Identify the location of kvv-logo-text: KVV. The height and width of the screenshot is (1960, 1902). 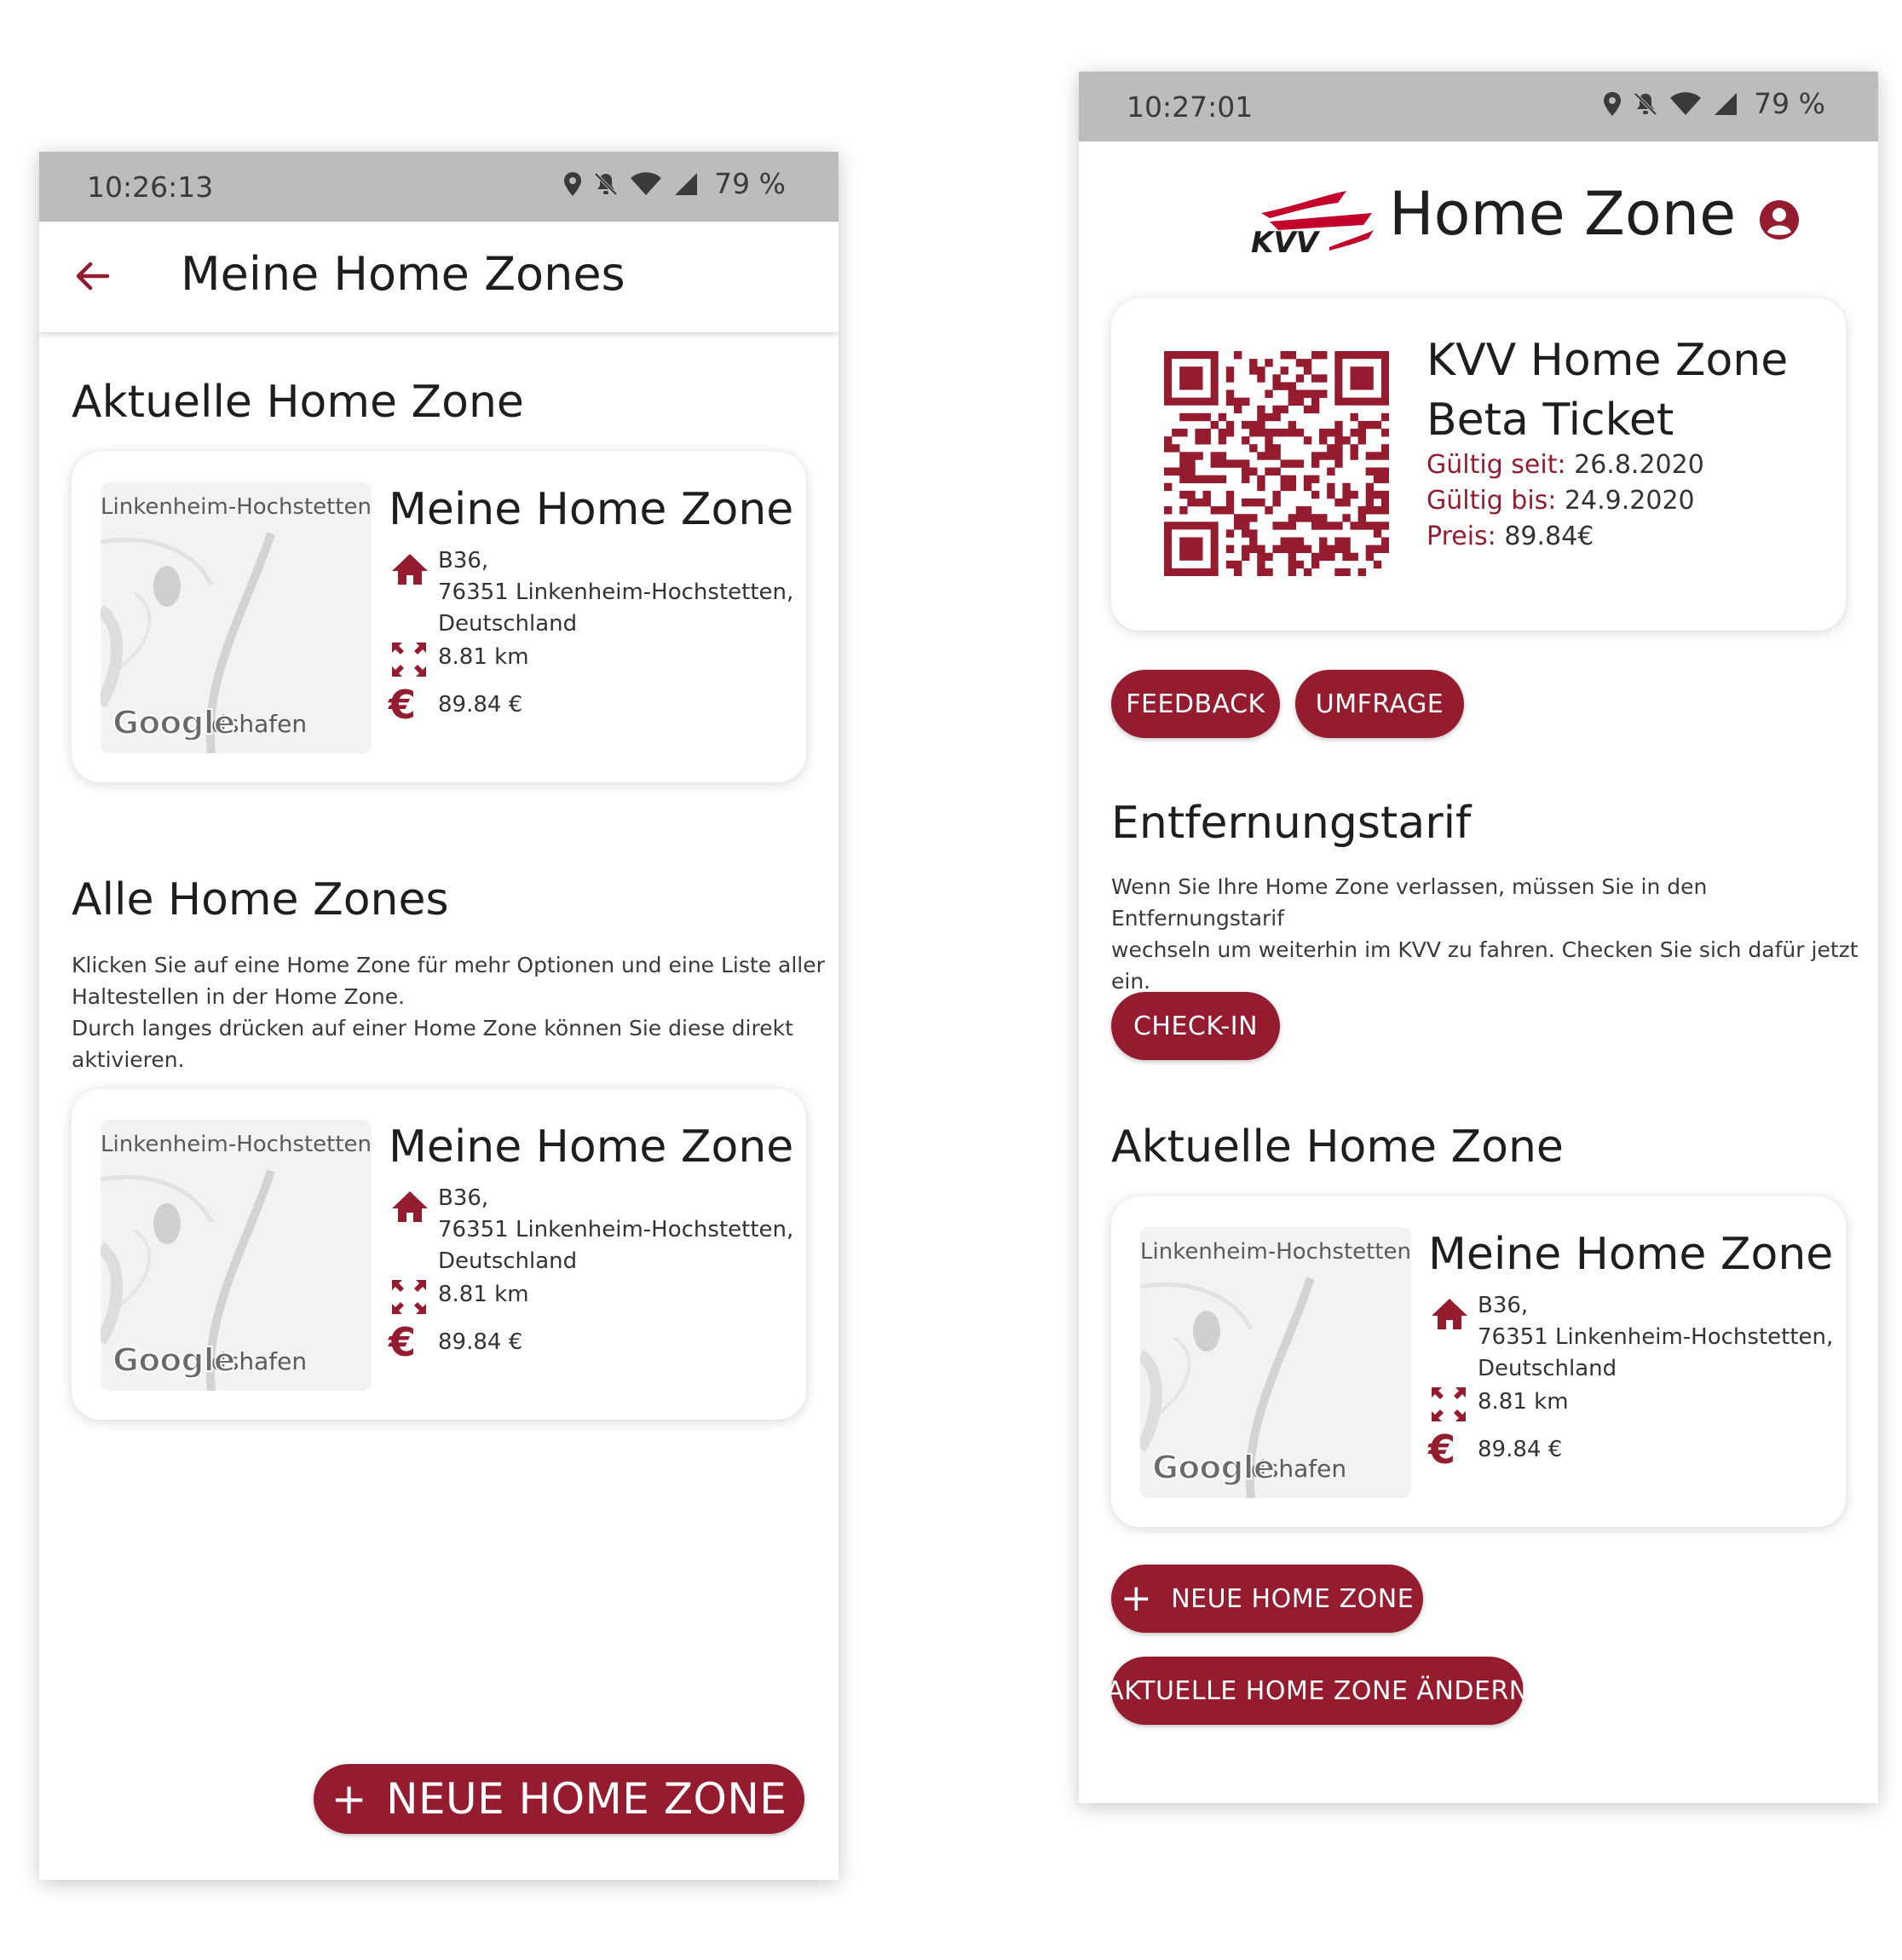
(1286, 241).